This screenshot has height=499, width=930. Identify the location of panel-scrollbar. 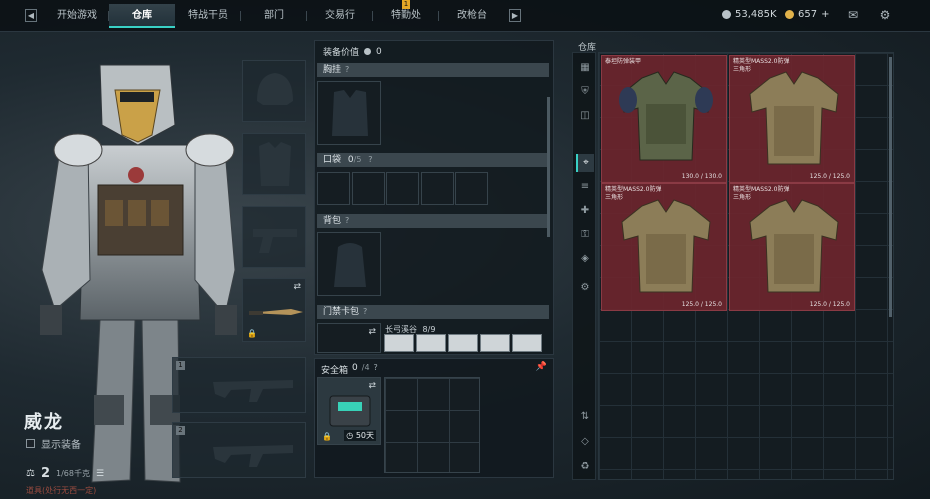
(548, 167).